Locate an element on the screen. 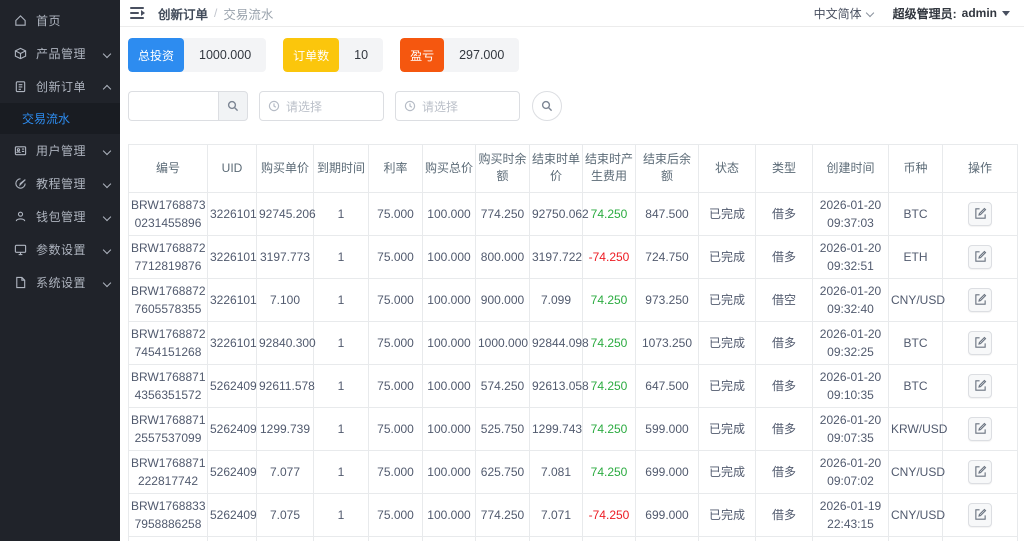 This screenshot has height=541, width=1024. cell-end-price: 7.081 is located at coordinates (556, 471).